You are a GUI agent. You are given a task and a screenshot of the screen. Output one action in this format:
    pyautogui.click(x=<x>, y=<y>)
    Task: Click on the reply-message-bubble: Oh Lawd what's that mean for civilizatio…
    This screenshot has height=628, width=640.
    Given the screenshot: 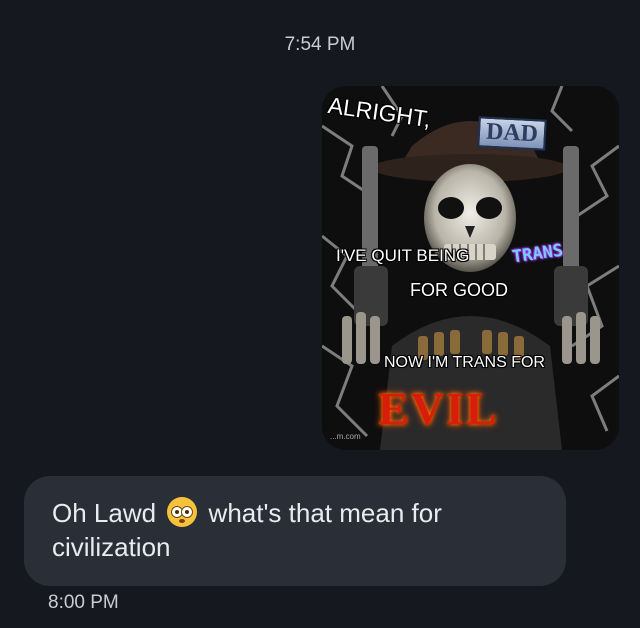 What is the action you would take?
    pyautogui.click(x=295, y=531)
    